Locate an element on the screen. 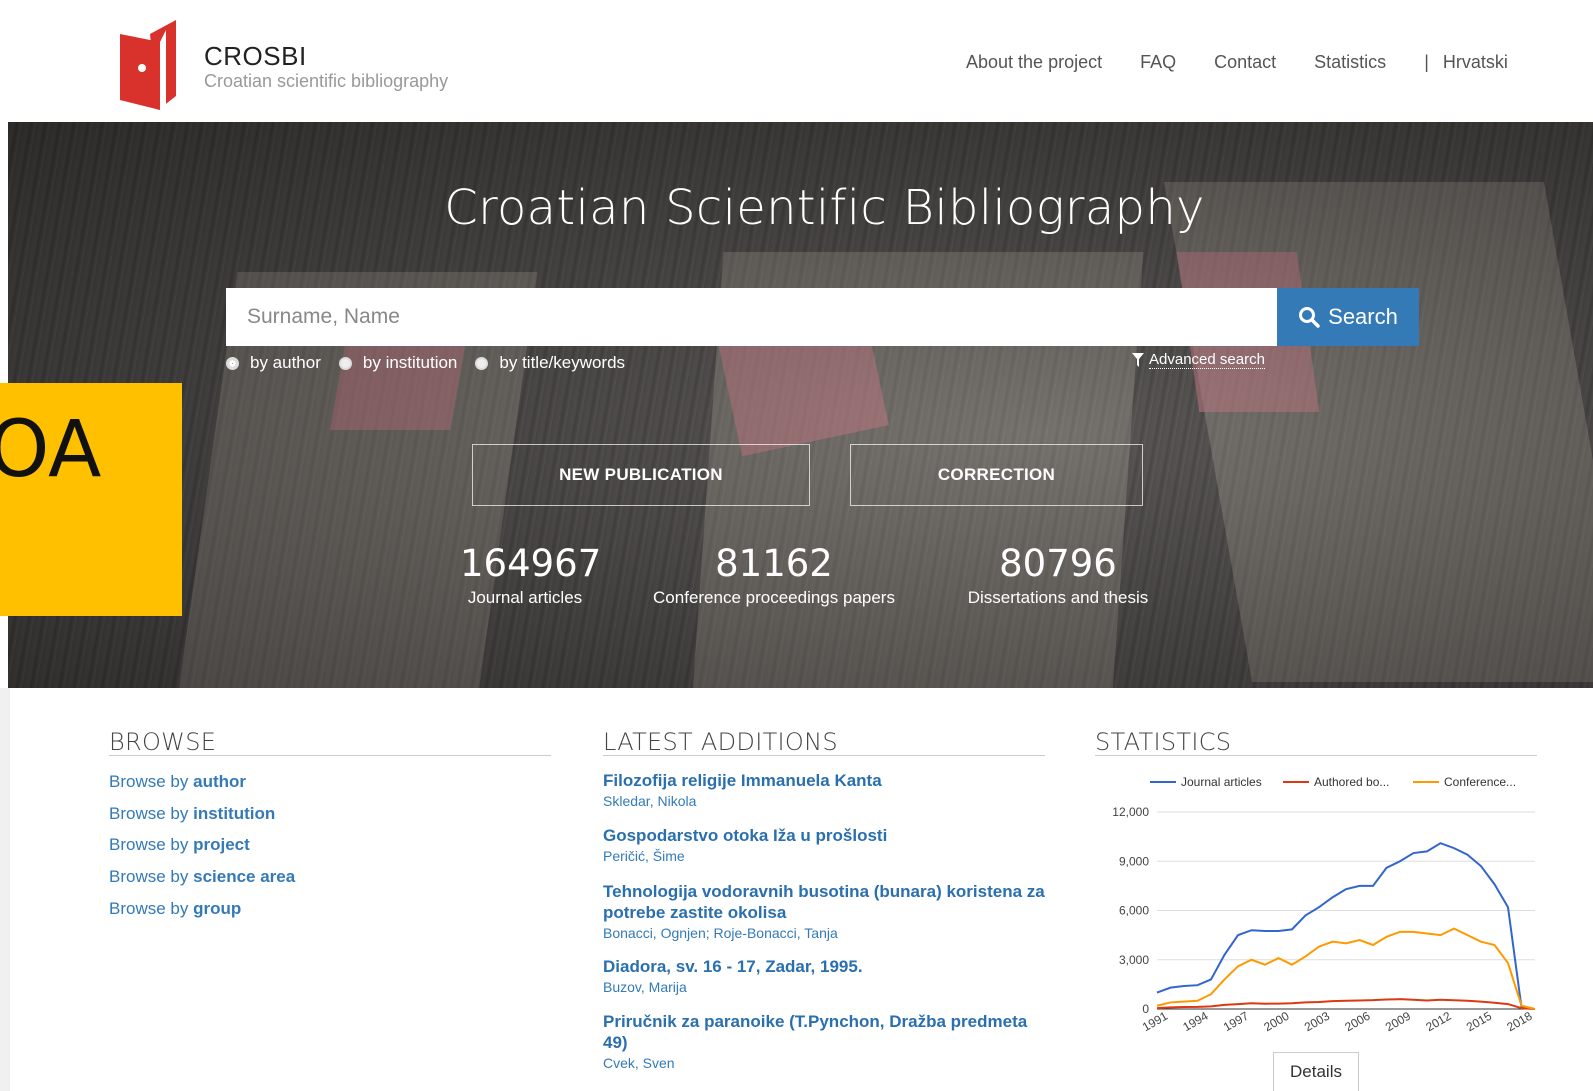 This screenshot has height=1091, width=1593. radio-by-institution: by institution is located at coordinates (398, 363).